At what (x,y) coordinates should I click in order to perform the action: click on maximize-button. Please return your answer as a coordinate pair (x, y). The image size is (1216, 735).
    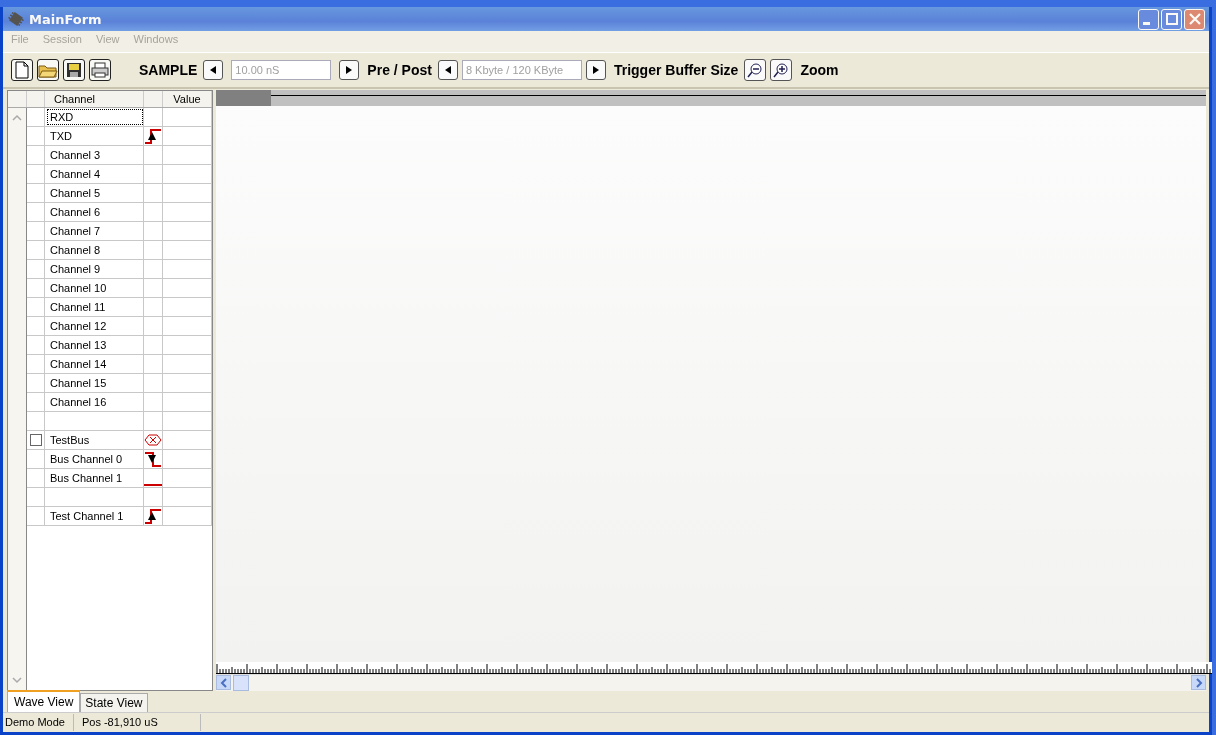
    Looking at the image, I should click on (1171, 19).